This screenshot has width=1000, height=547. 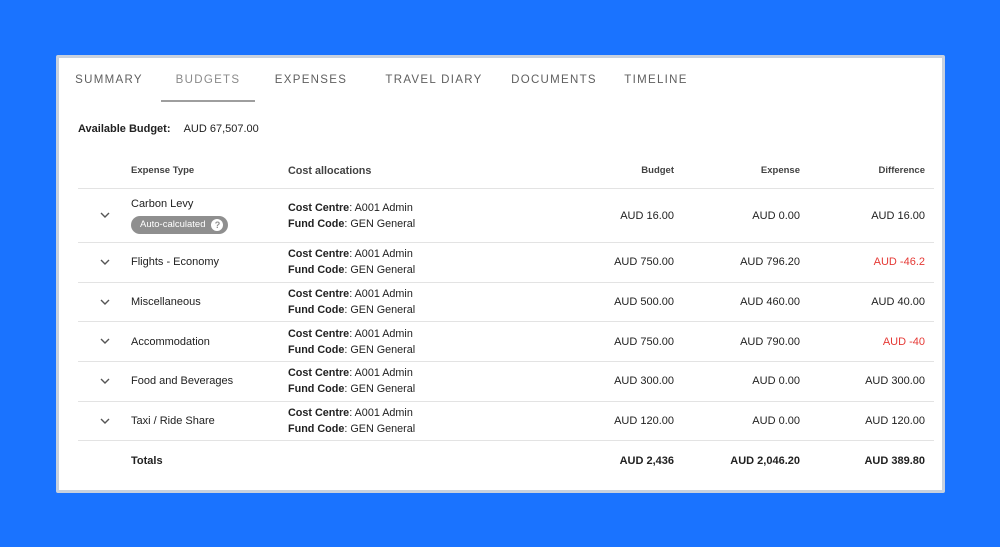 I want to click on difference-value: AUD 120.00, so click(x=895, y=421).